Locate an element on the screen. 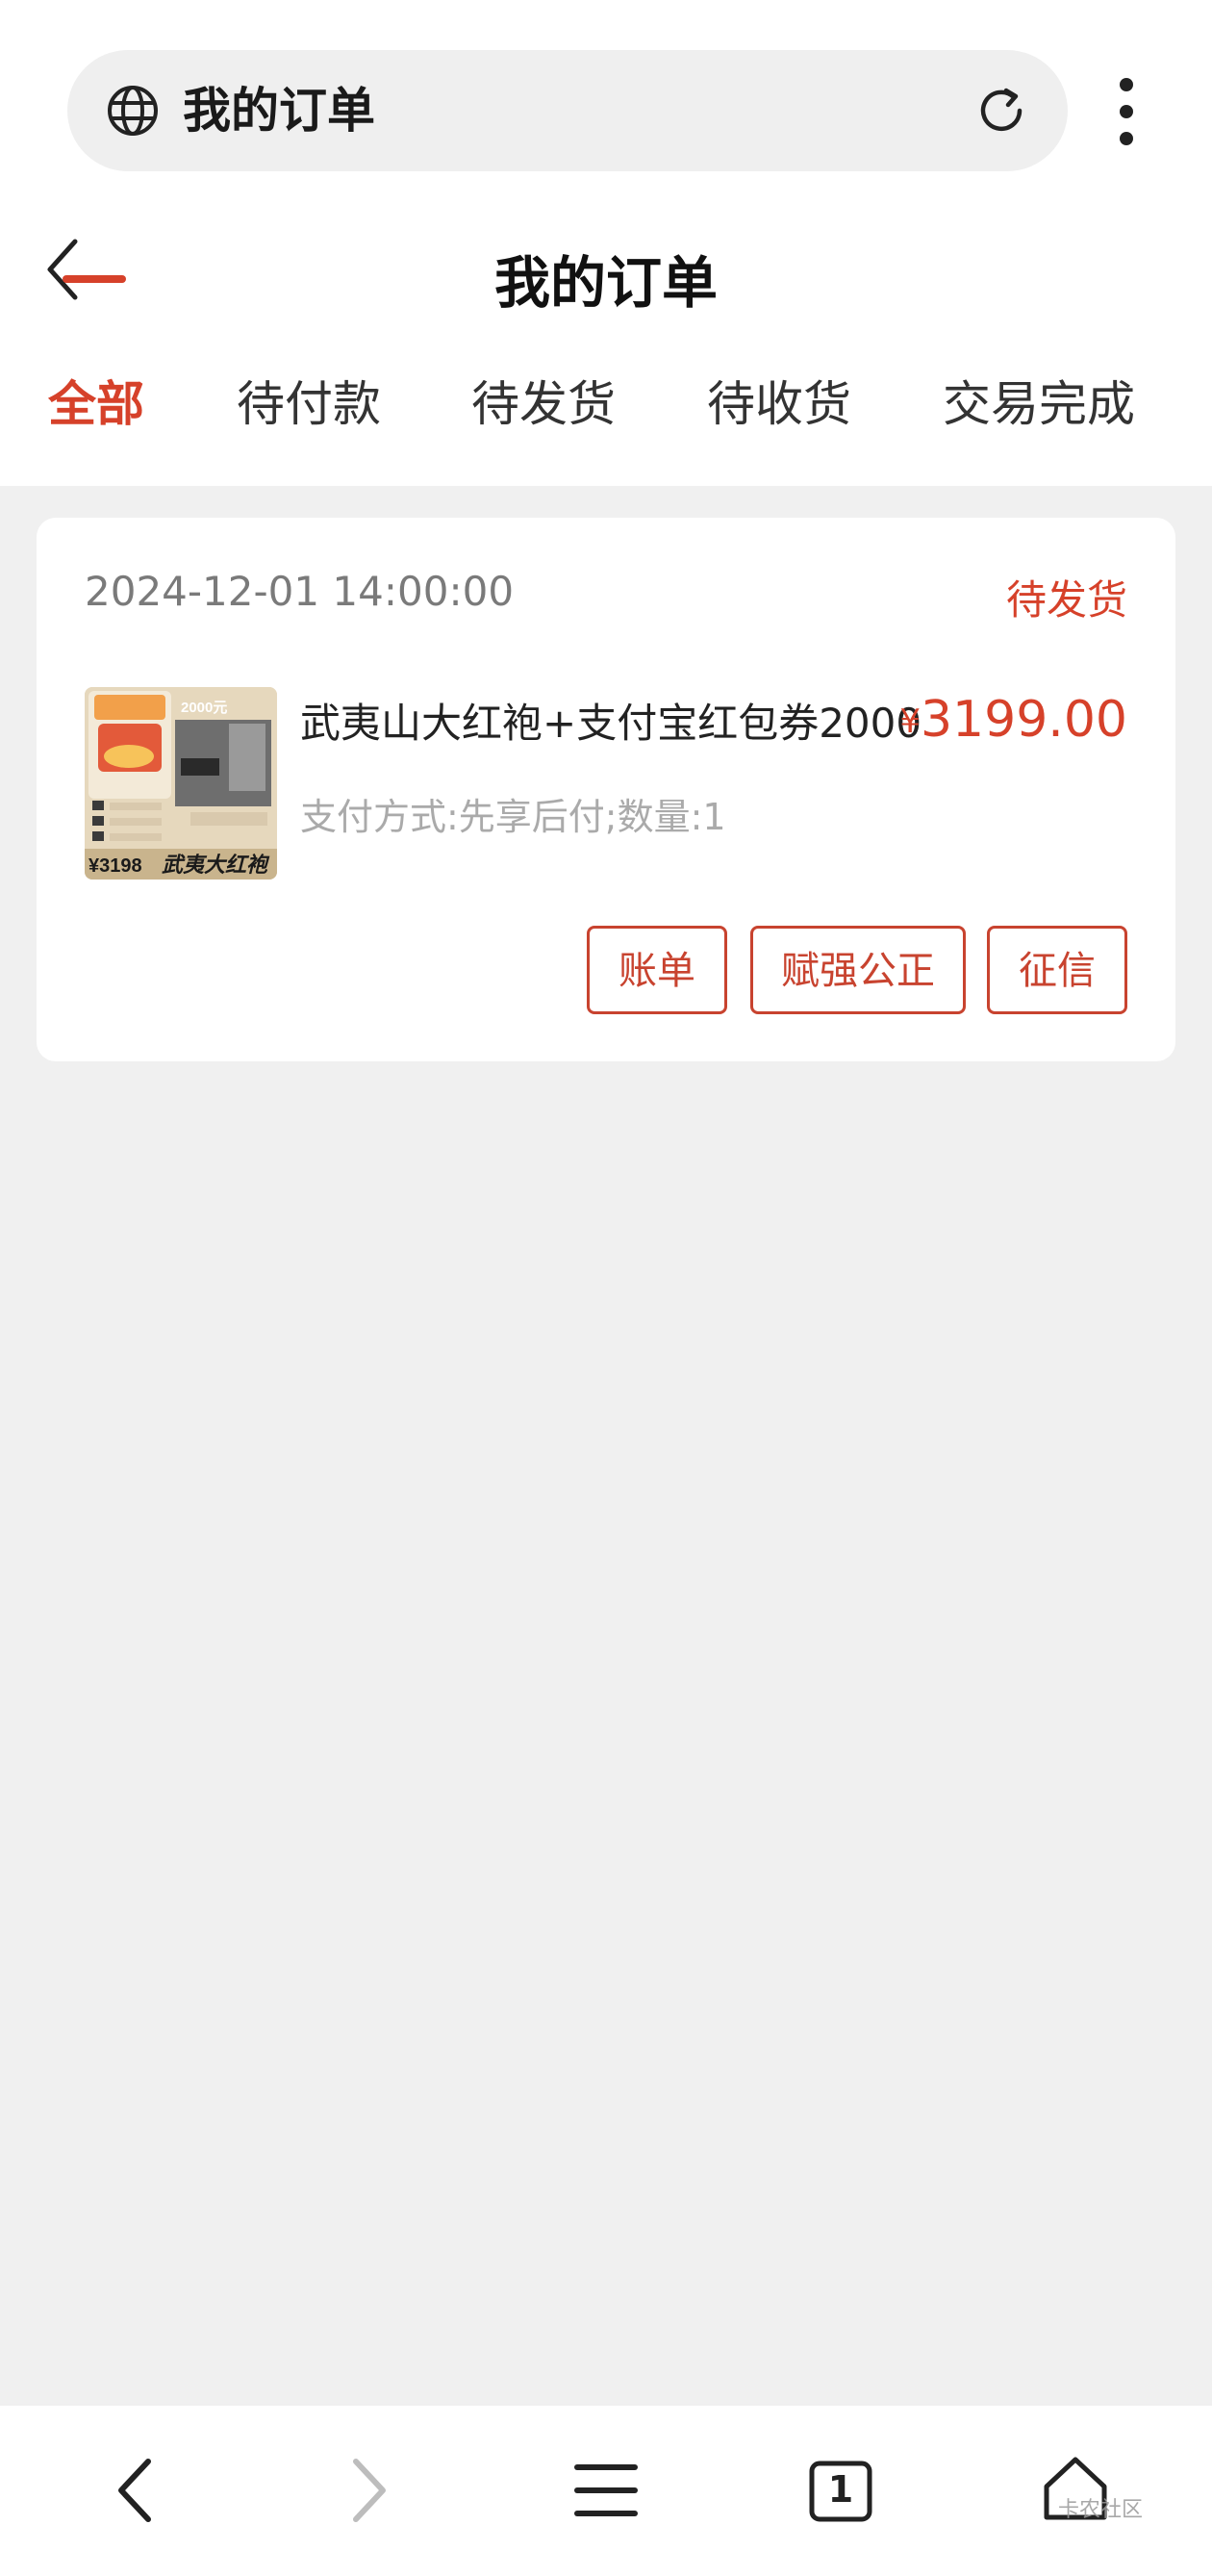 The width and height of the screenshot is (1212, 2576). page-header: 我的订单 全部 待付款 待发货 待收货 交易完成 is located at coordinates (606, 341).